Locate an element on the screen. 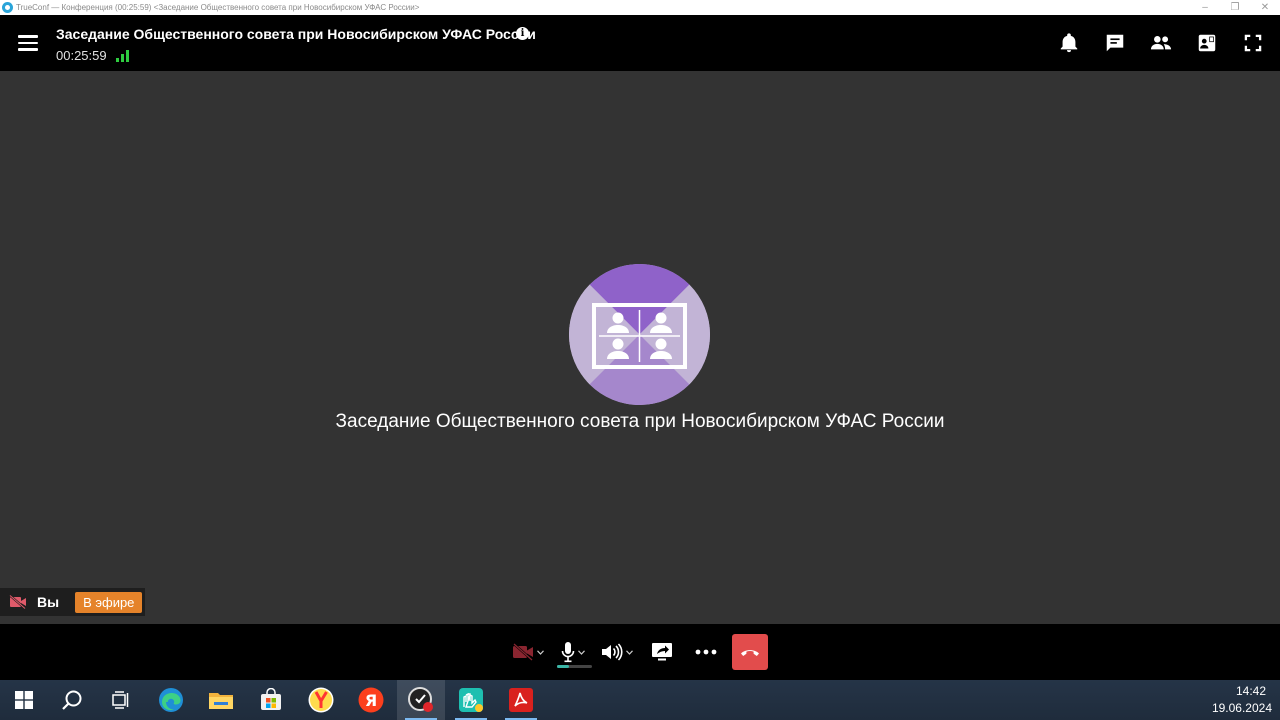 The height and width of the screenshot is (720, 1280). on-air-badge: В эфире is located at coordinates (109, 602).